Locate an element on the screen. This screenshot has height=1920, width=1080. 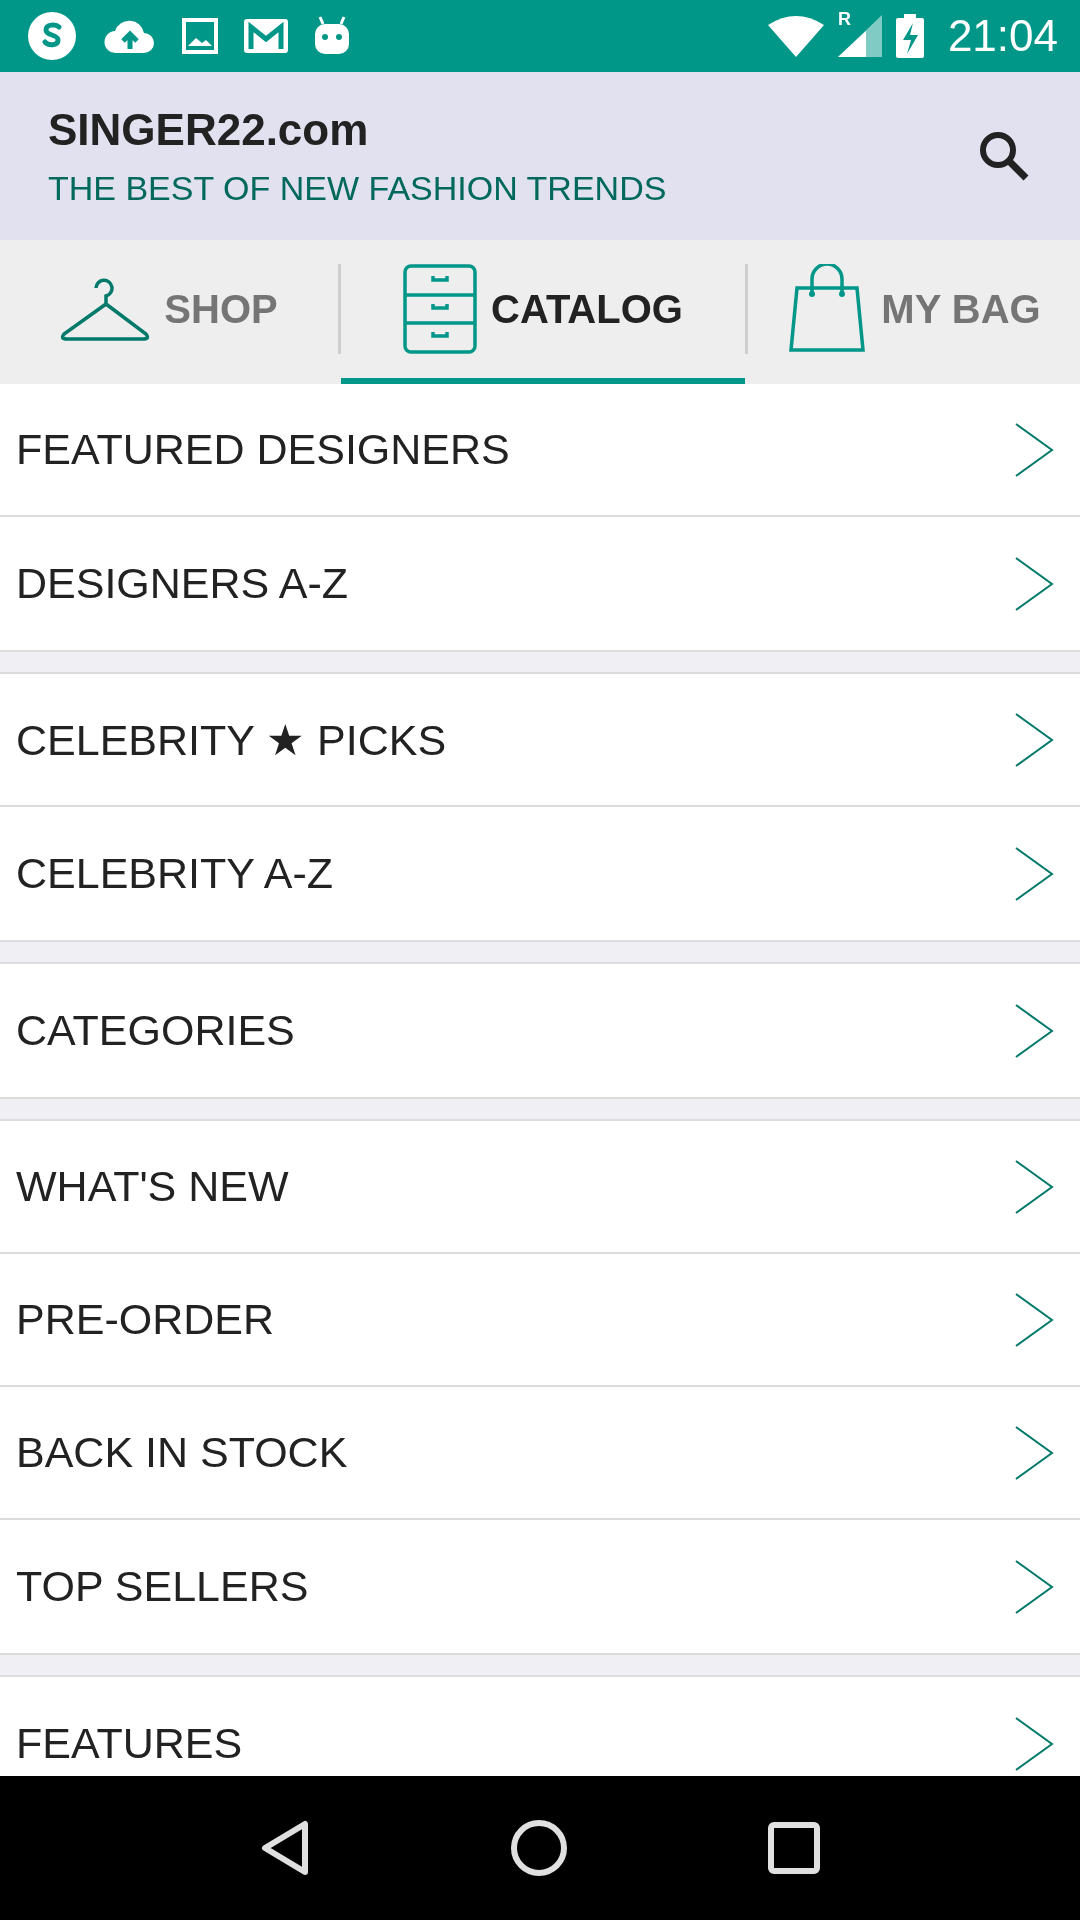
back-icon is located at coordinates (285, 1848).